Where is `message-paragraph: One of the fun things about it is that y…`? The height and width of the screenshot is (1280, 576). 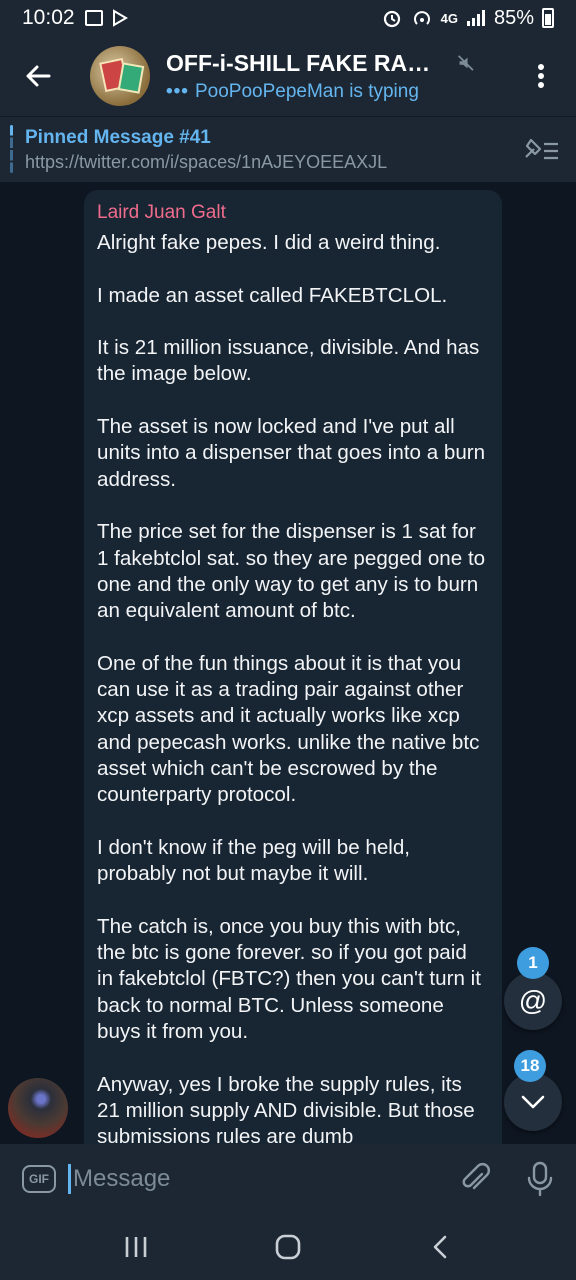
message-paragraph: One of the fun things about it is that y… is located at coordinates (288, 729).